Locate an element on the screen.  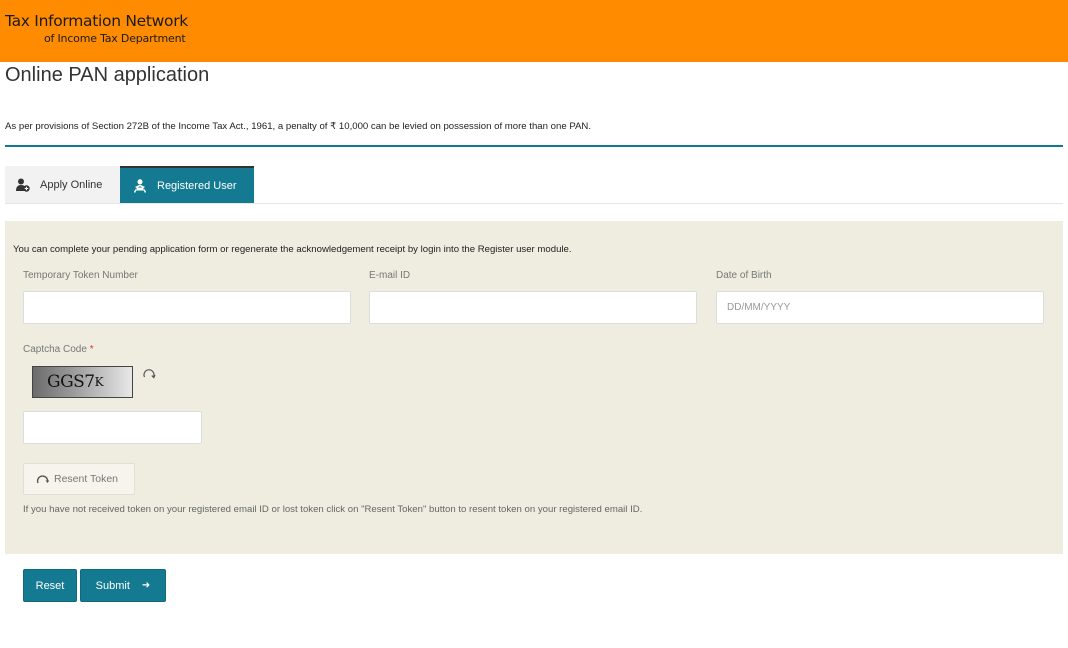
tab-label: Registered User is located at coordinates (197, 185).